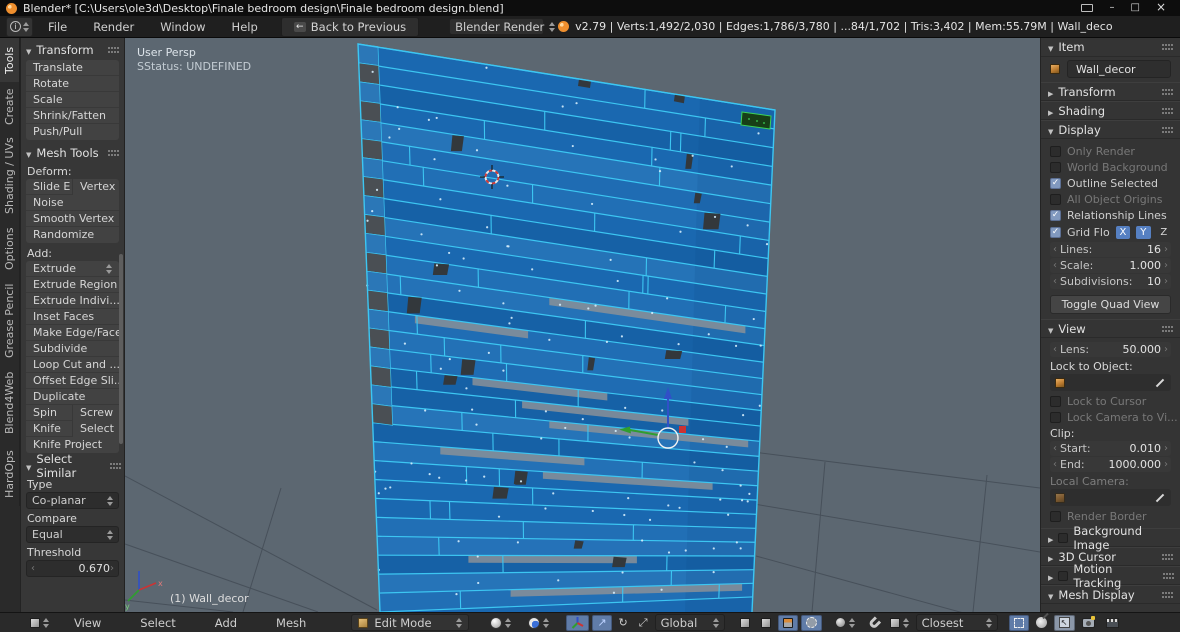  I want to click on manipulator-rotate-button: ↻, so click(623, 623).